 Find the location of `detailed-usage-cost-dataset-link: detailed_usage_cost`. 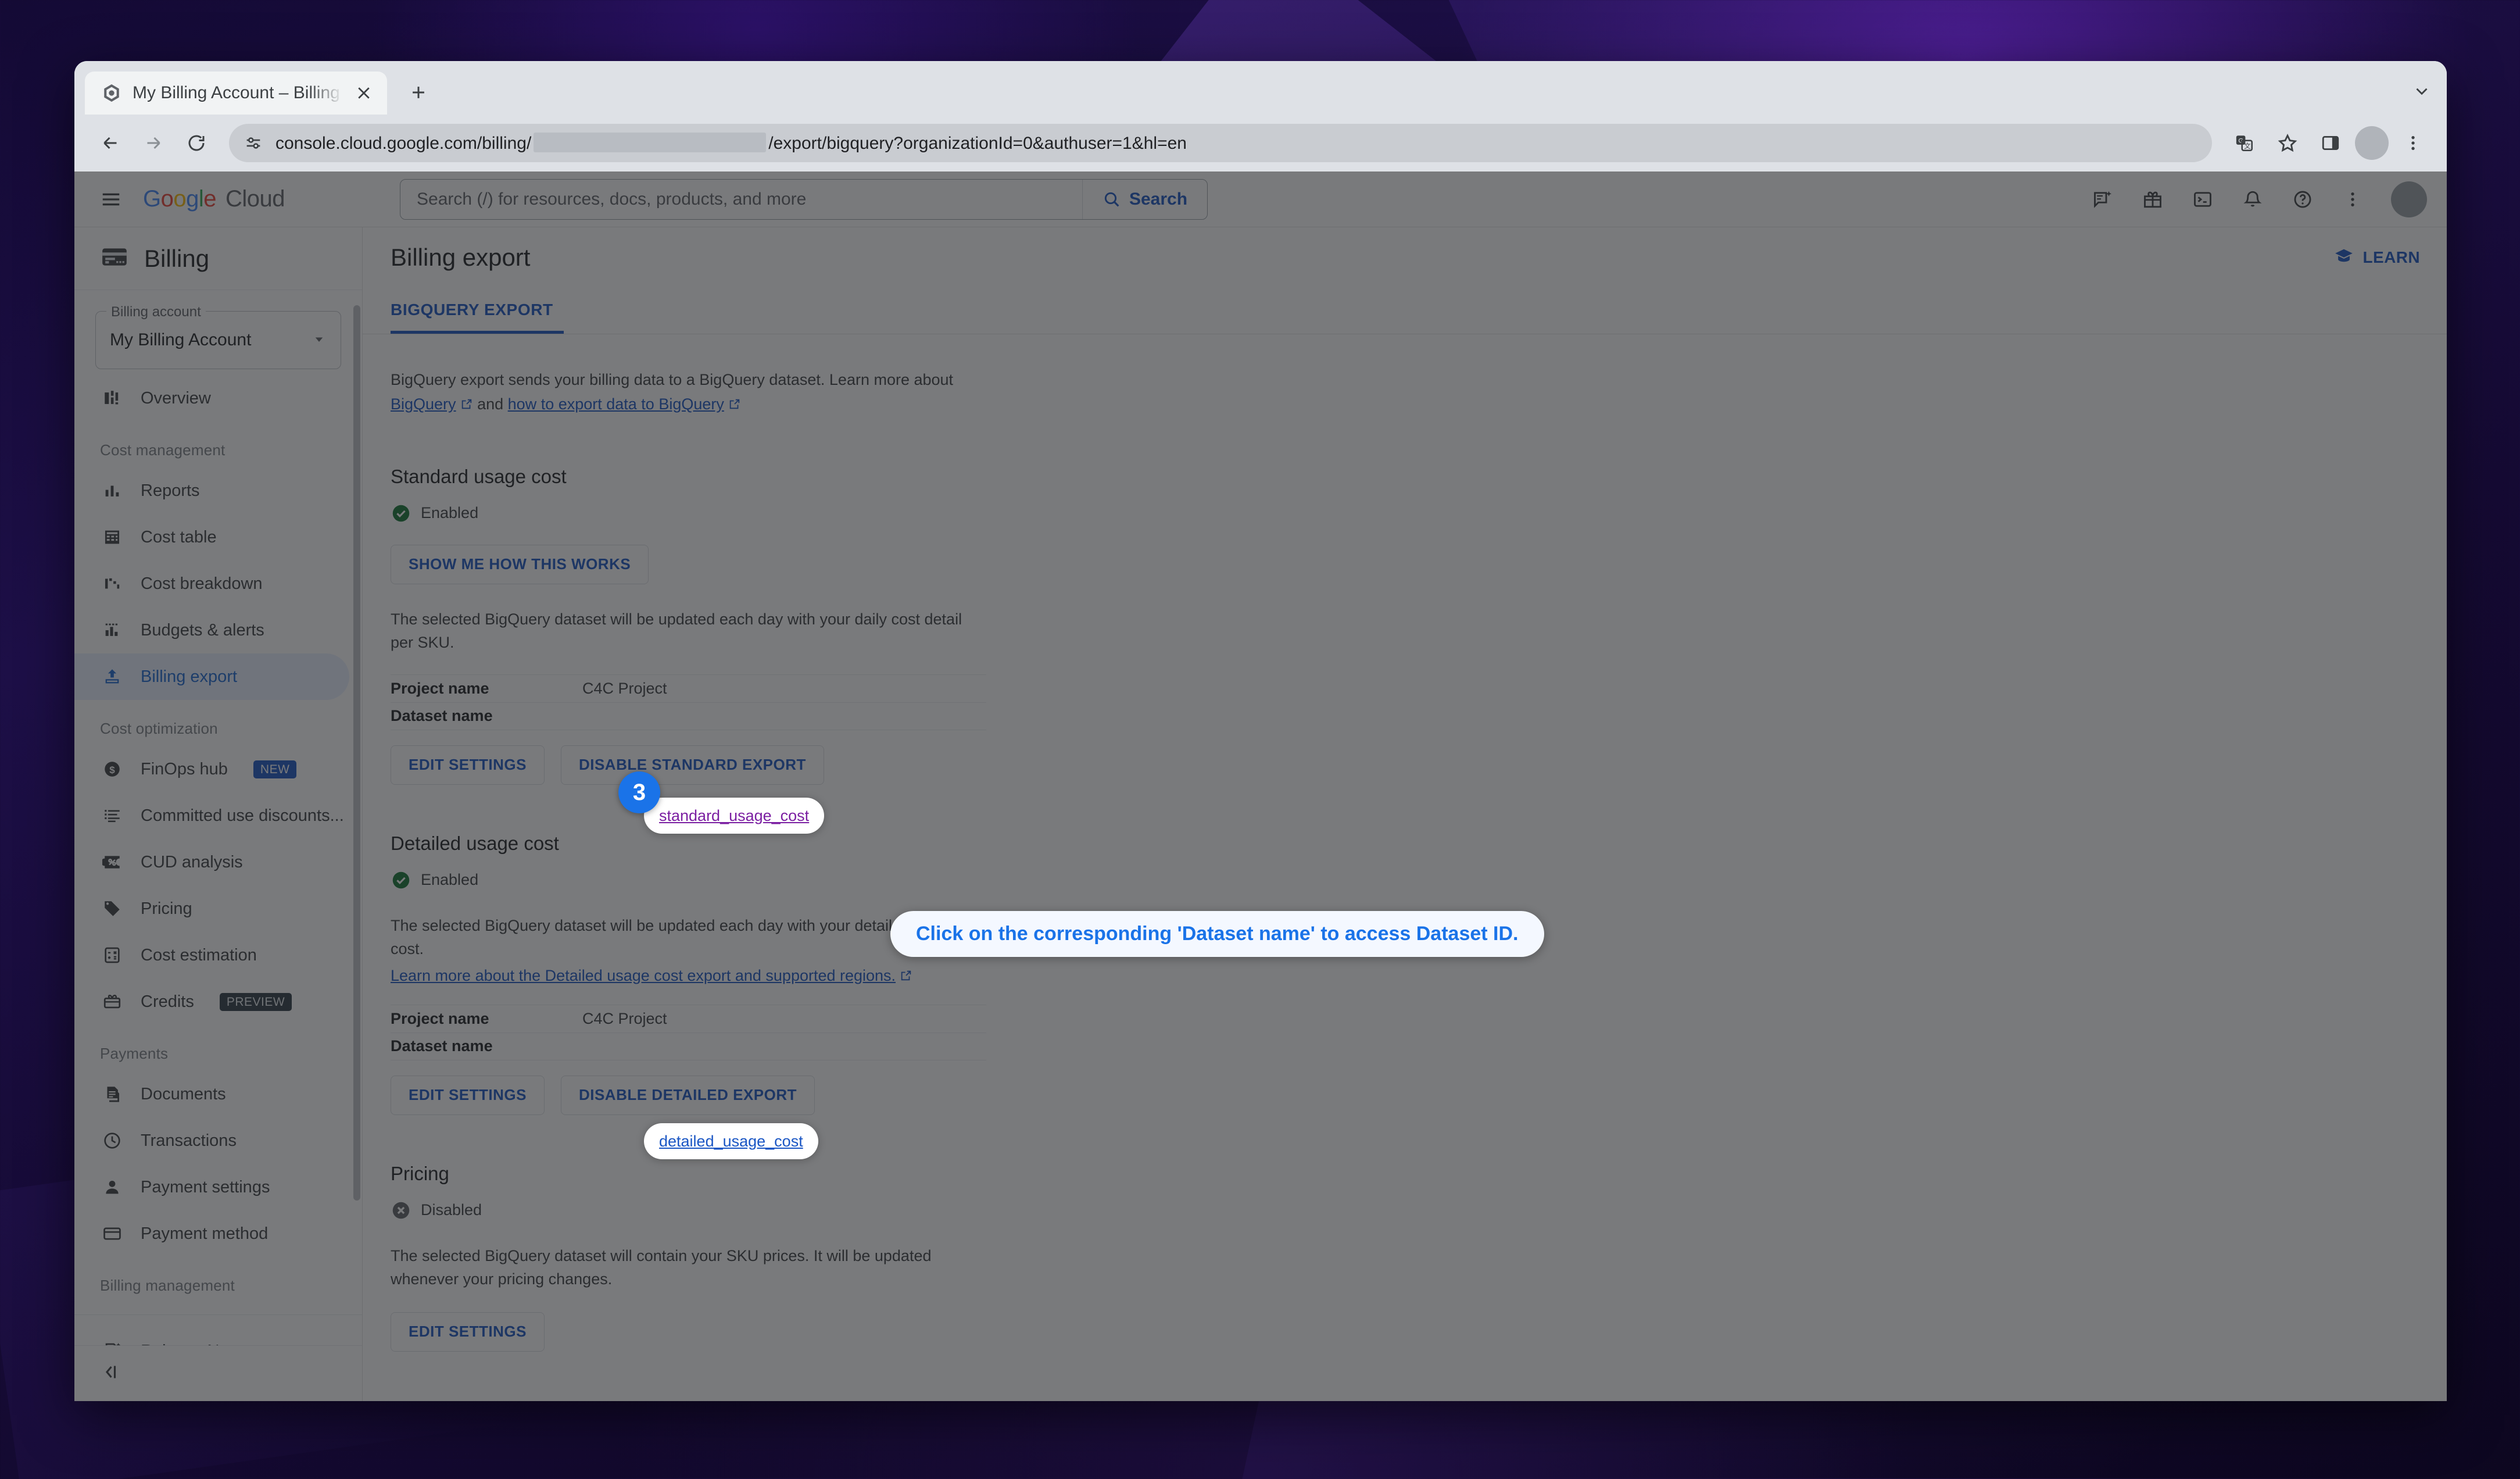

detailed-usage-cost-dataset-link: detailed_usage_cost is located at coordinates (731, 1142).